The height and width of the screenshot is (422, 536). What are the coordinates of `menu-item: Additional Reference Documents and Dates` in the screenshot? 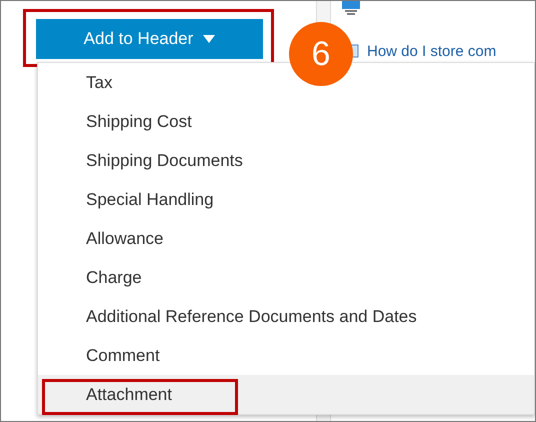 It's located at (286, 316).